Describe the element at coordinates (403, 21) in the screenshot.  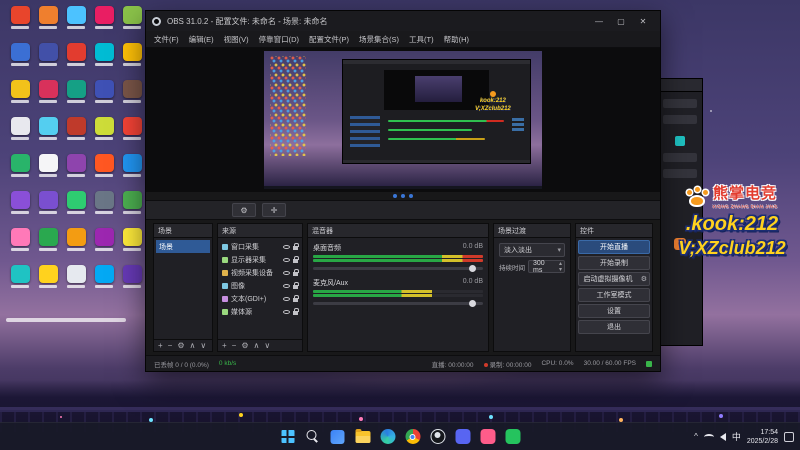
I see `obs-titlebar: OBS 31.0.2 - 配置文件: 未命名 - 场景: 未命名 — ▢ ✕` at that location.